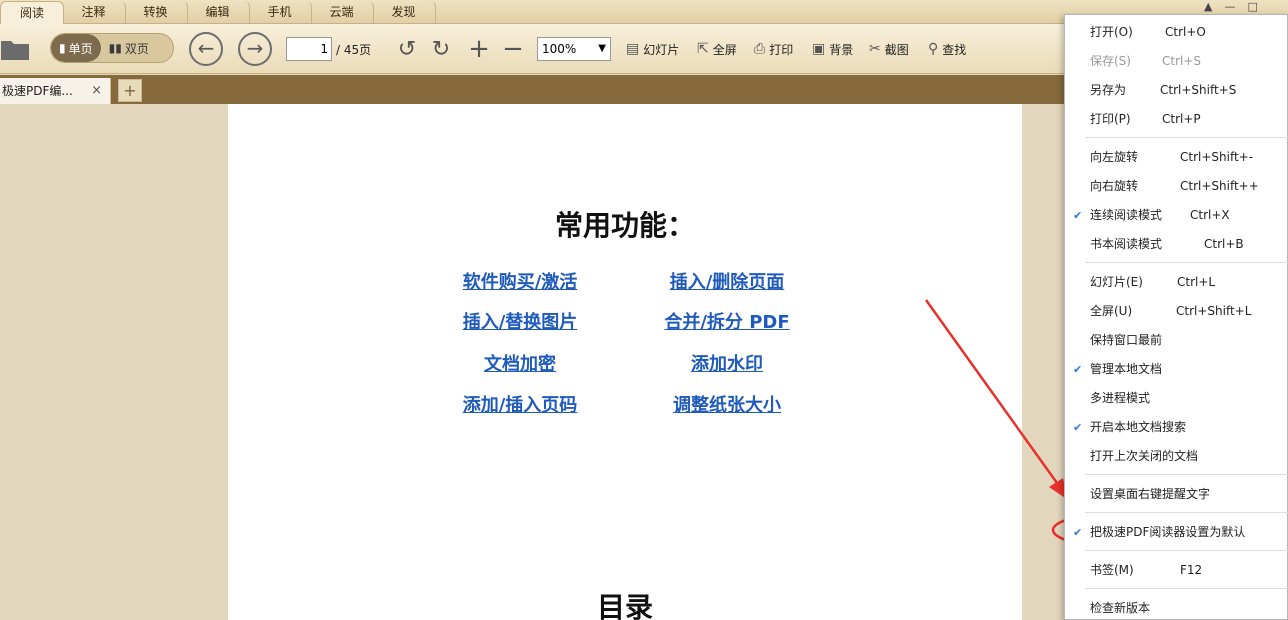 The image size is (1288, 620). Describe the element at coordinates (1176, 157) in the screenshot. I see `menu-item-rotate-left: 向左旋转 Ctrl+Shift+-` at that location.